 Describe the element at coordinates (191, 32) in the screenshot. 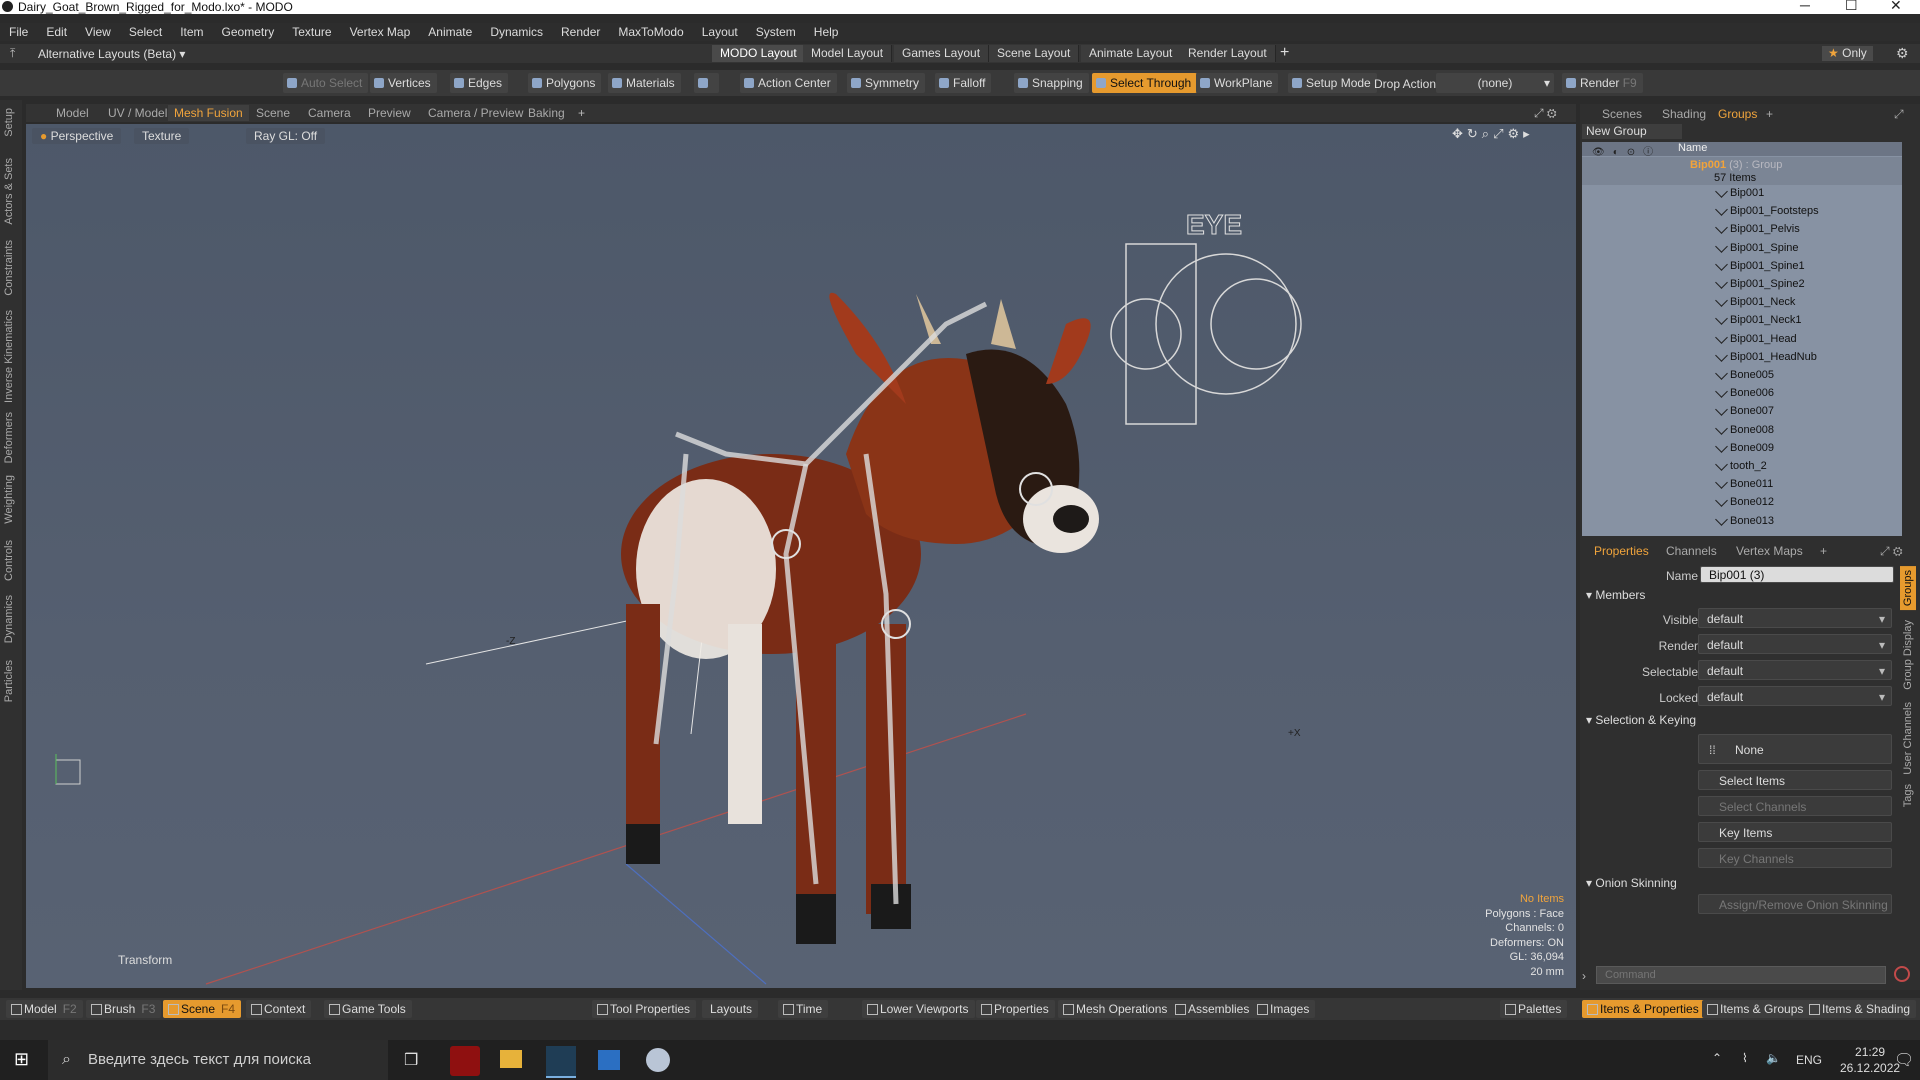

I see `menu-item: Item` at that location.